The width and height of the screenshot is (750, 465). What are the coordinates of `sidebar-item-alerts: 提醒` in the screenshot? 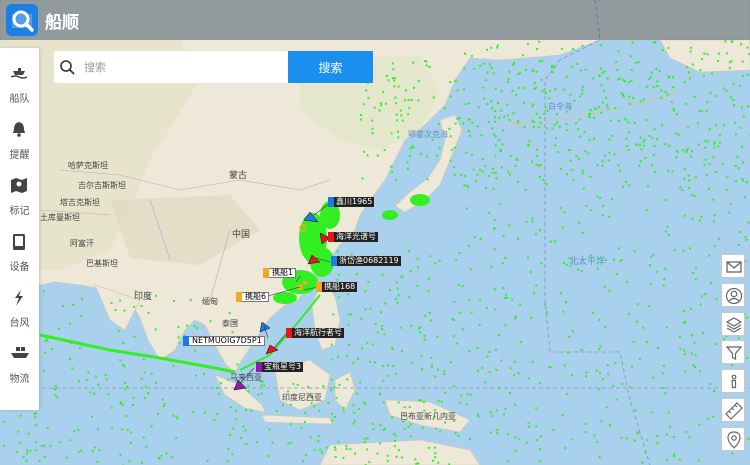 It's located at (19, 132).